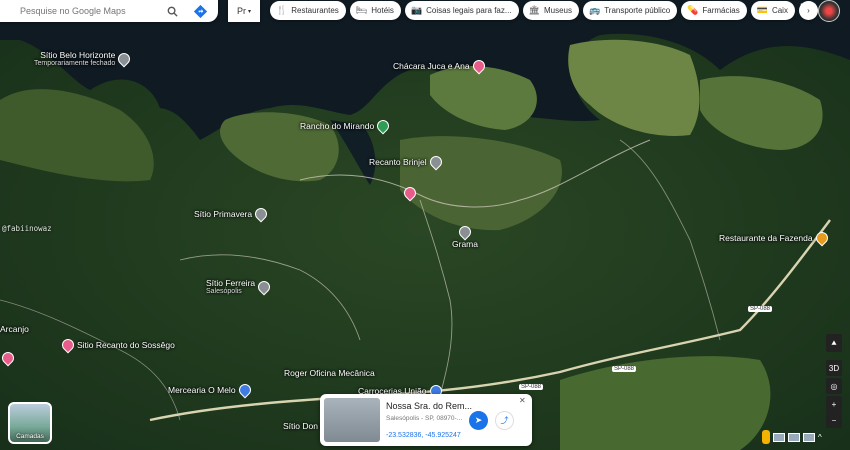 This screenshot has height=450, width=850. What do you see at coordinates (211, 390) in the screenshot?
I see `poi-mercearia: Mercearia O Melo` at bounding box center [211, 390].